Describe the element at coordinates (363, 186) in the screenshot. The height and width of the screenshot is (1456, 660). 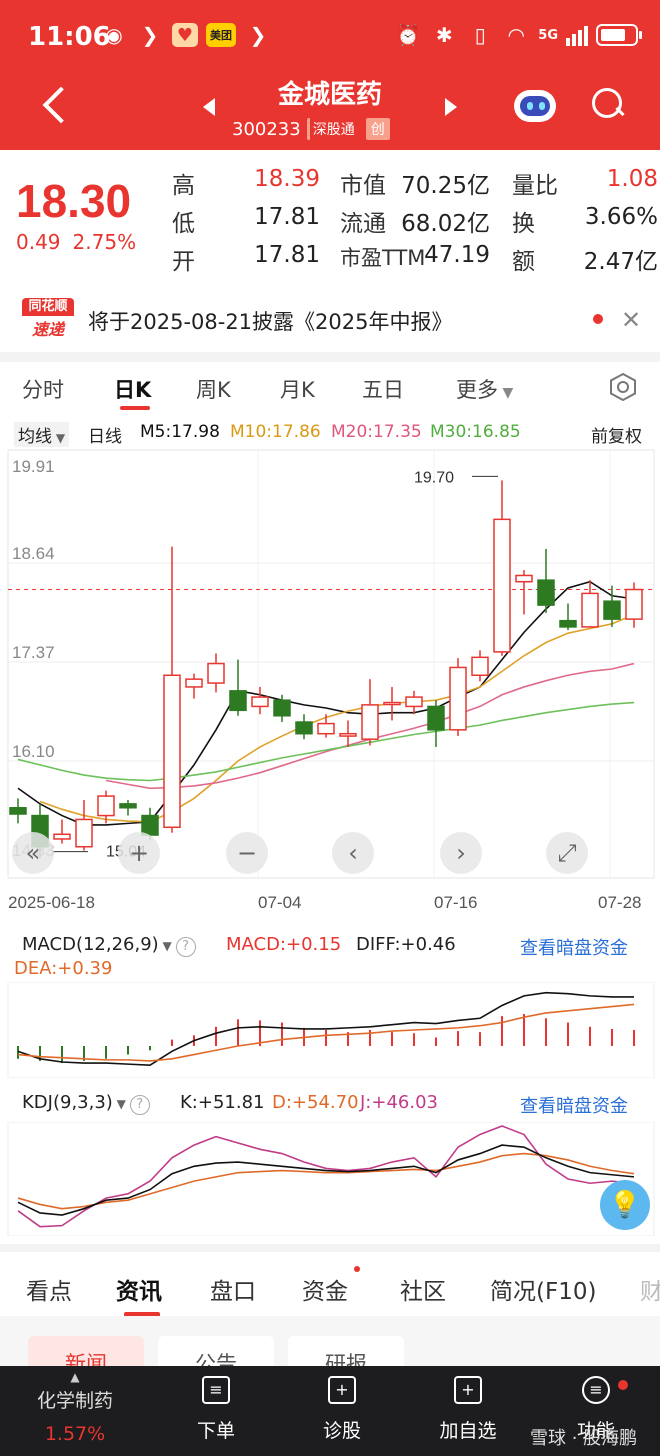
I see `quote-label: 市值` at that location.